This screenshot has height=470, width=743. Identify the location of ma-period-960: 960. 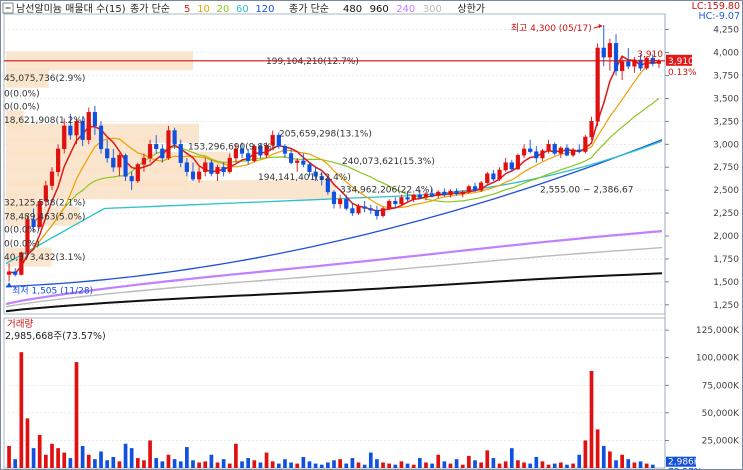
(379, 9).